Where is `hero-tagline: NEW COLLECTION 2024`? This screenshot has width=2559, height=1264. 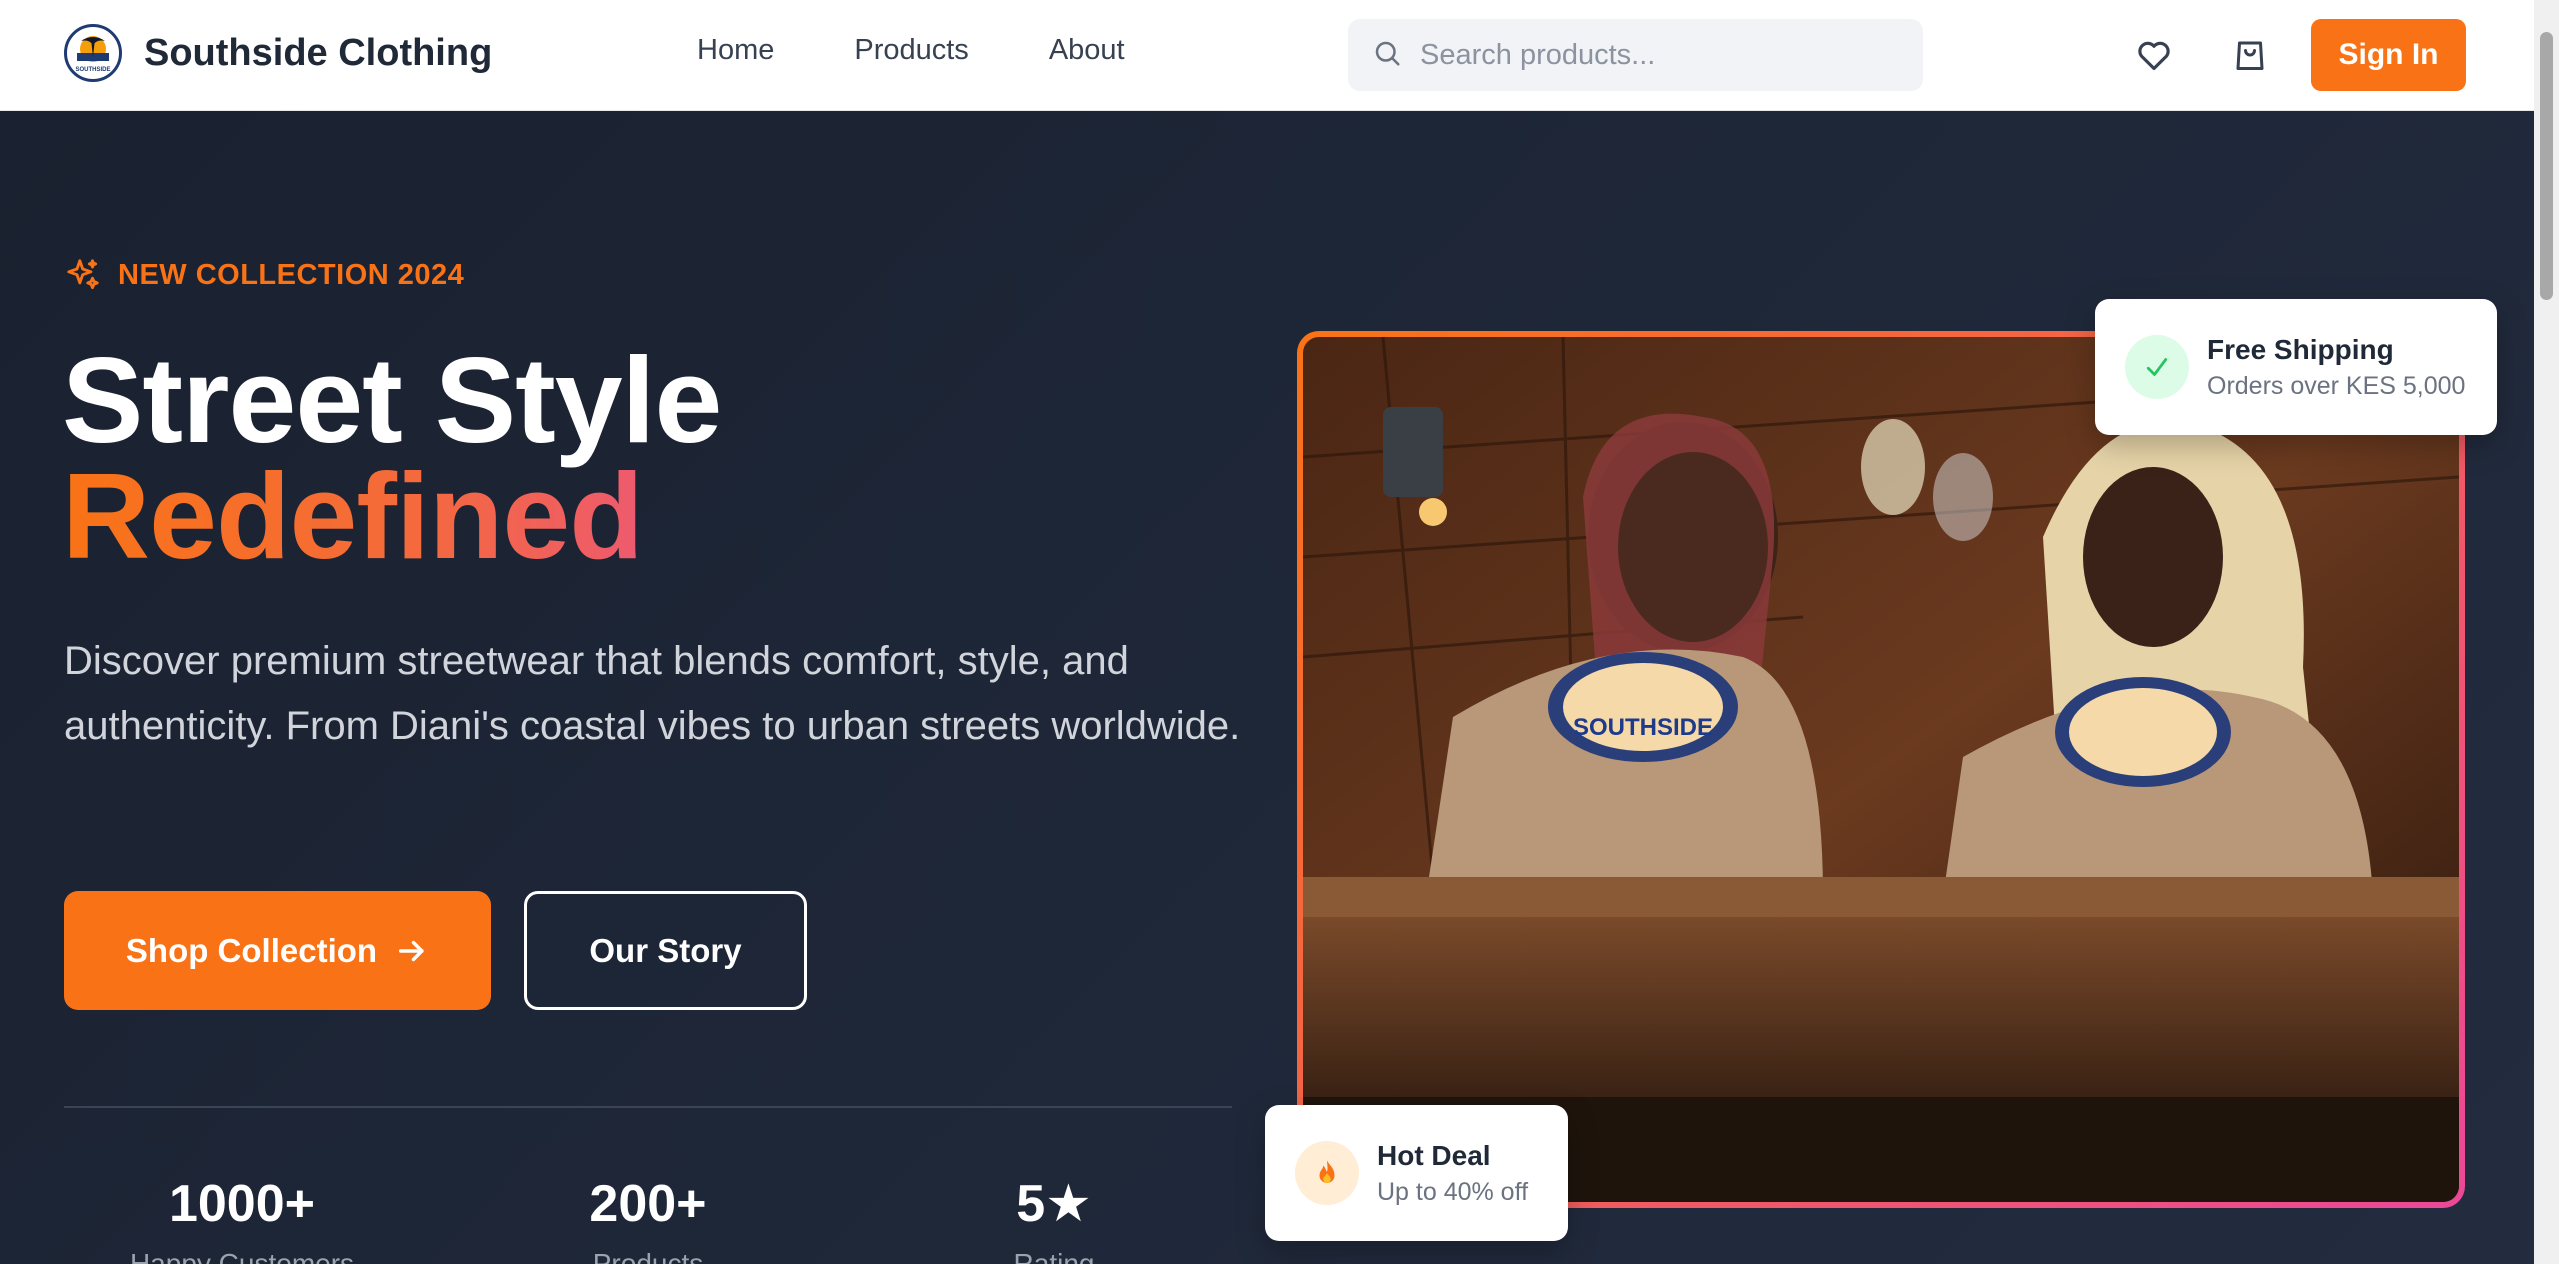
hero-tagline: NEW COLLECTION 2024 is located at coordinates (264, 275).